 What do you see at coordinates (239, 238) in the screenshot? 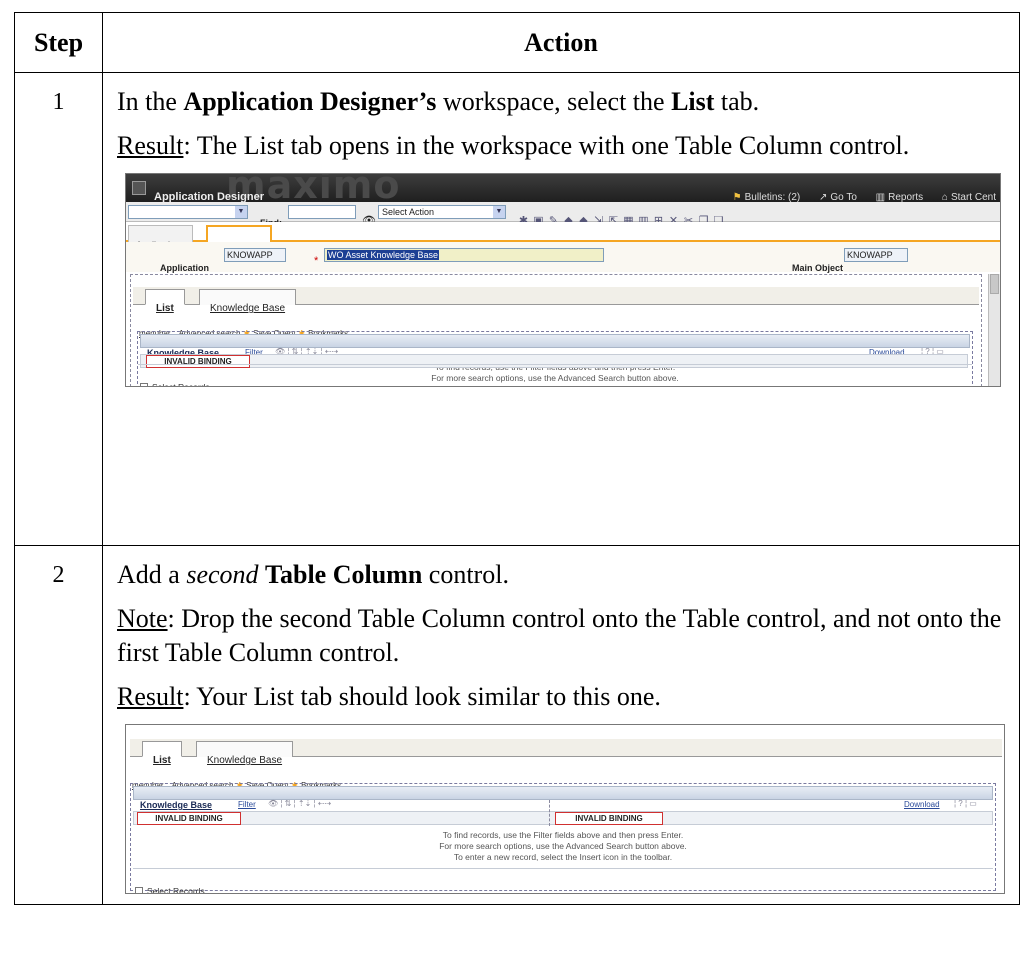
I see `tab-workspace: Workspace` at bounding box center [239, 238].